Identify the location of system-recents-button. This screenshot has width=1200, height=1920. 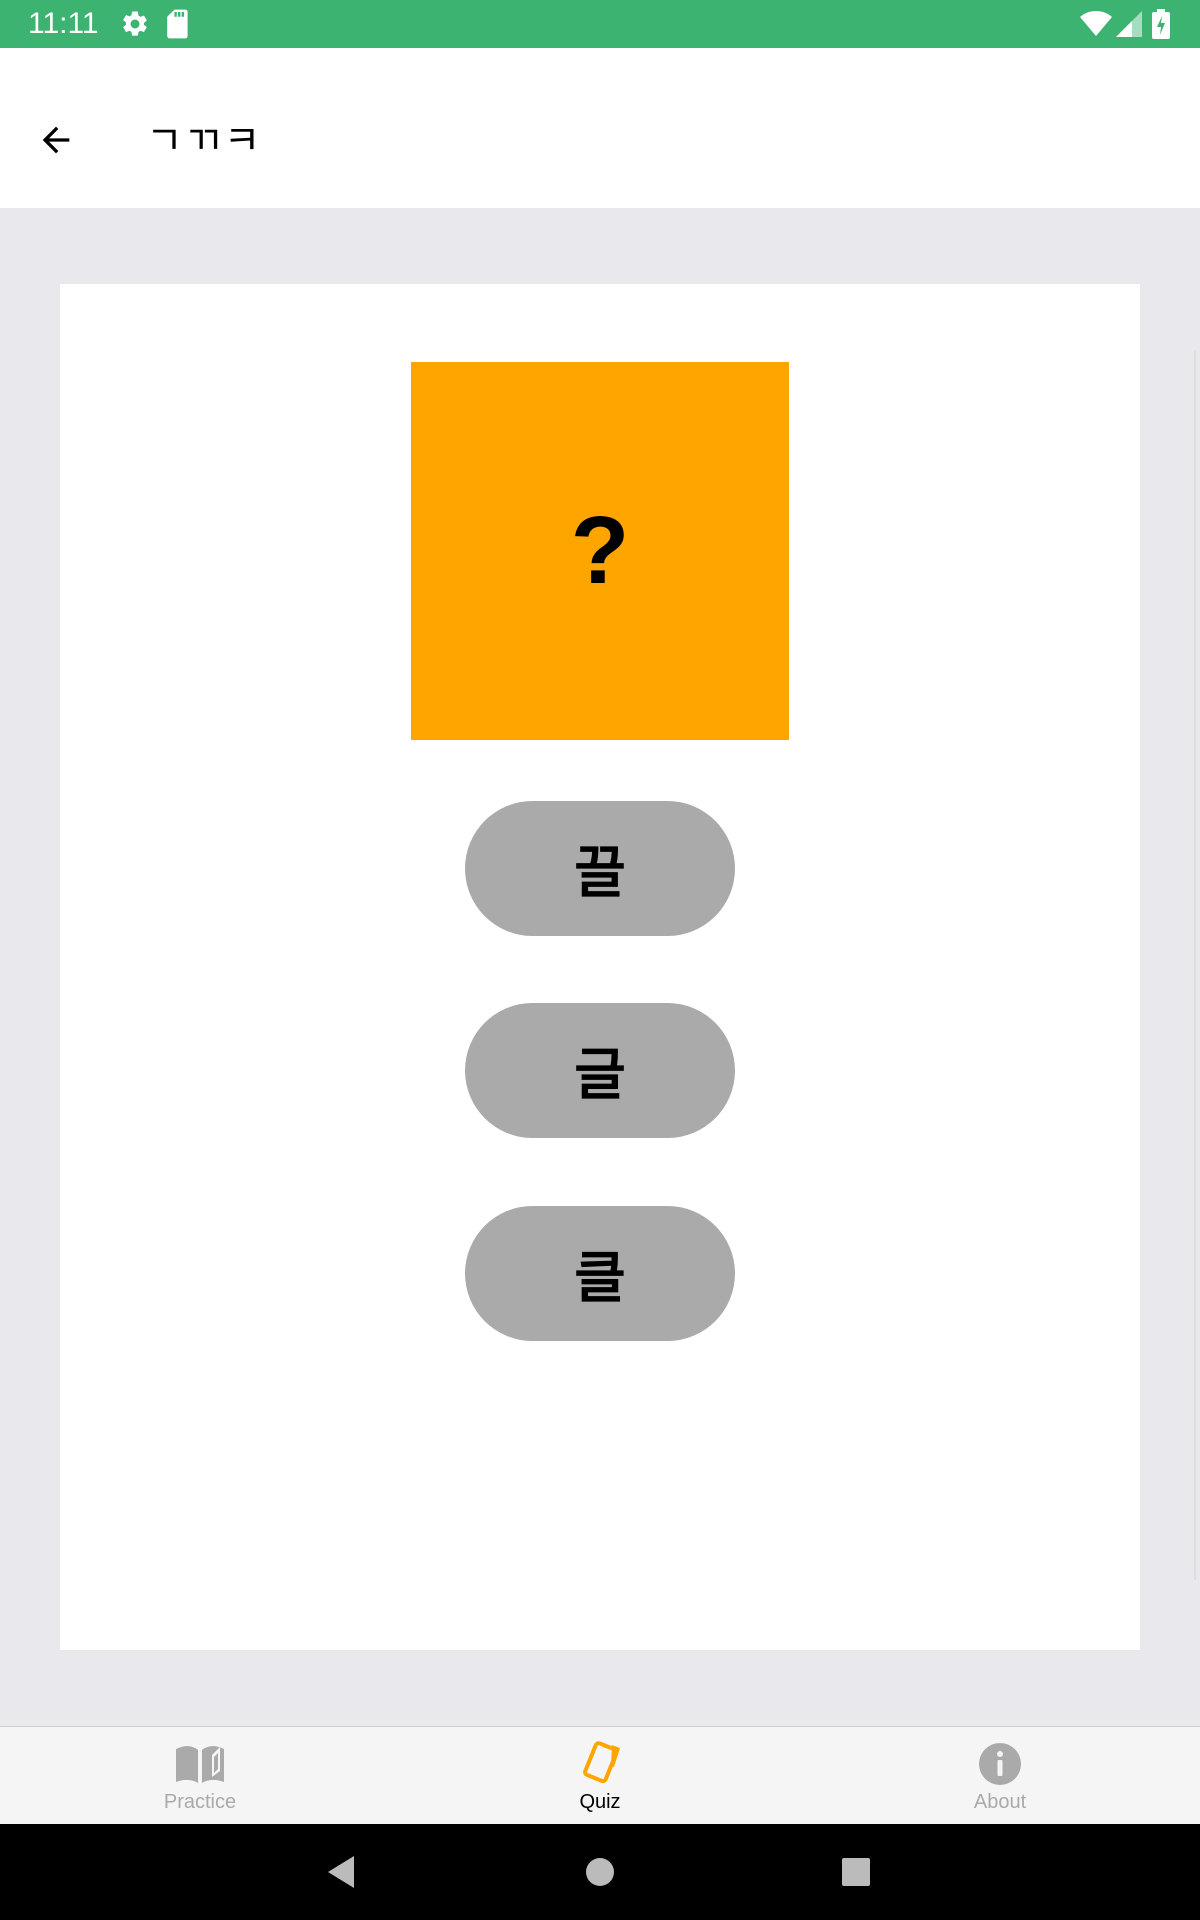
(856, 1872).